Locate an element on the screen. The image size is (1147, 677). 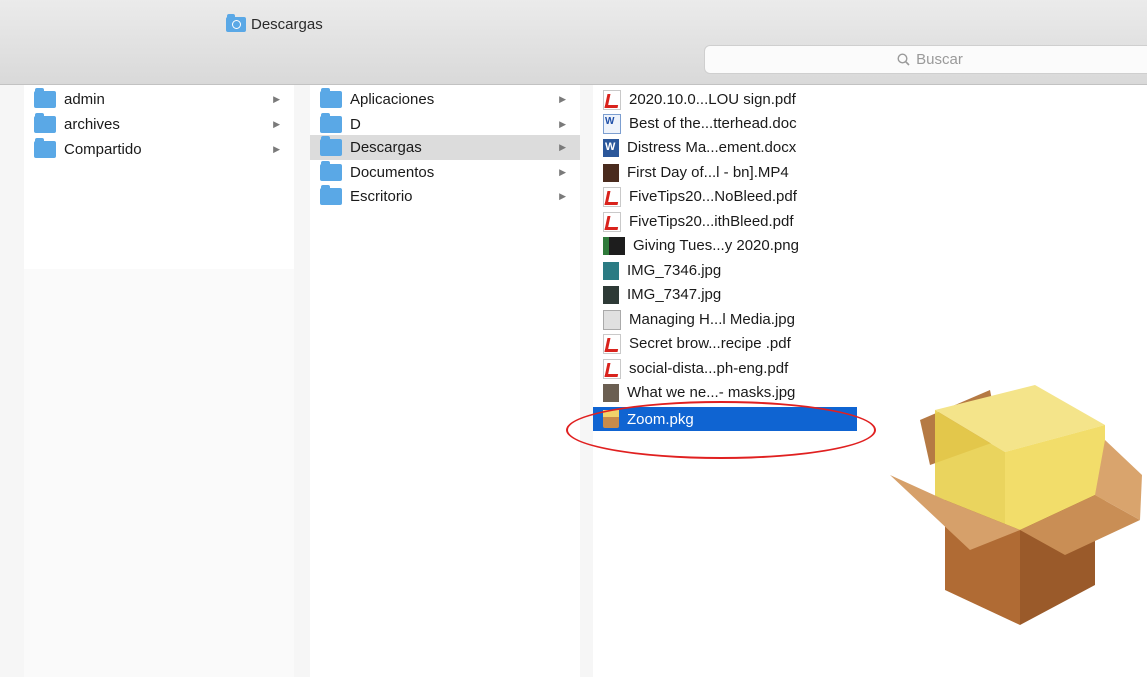
word-doc-icon is located at coordinates (612, 123).